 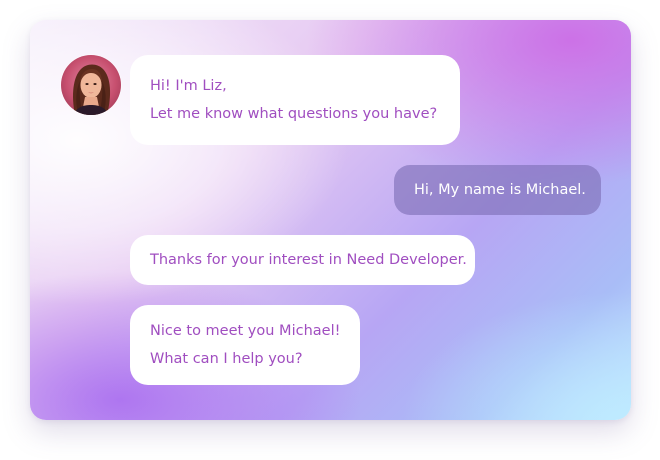 I want to click on agent-avatar, so click(x=91, y=85).